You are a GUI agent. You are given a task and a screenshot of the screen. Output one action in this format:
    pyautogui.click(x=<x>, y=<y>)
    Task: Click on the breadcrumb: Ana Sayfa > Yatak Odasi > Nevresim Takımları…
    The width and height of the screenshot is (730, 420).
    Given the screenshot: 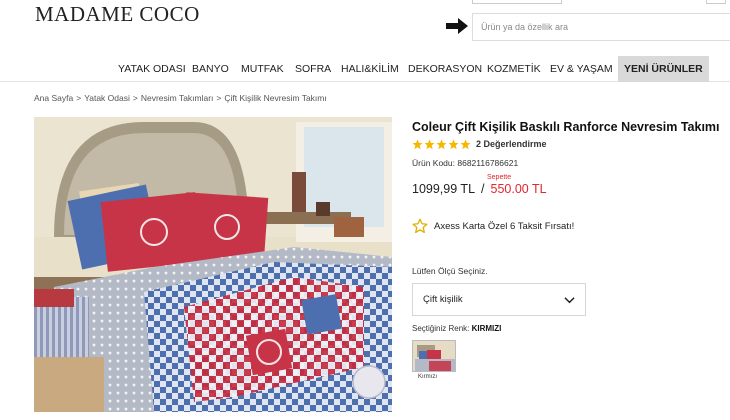 What is the action you would take?
    pyautogui.click(x=180, y=98)
    